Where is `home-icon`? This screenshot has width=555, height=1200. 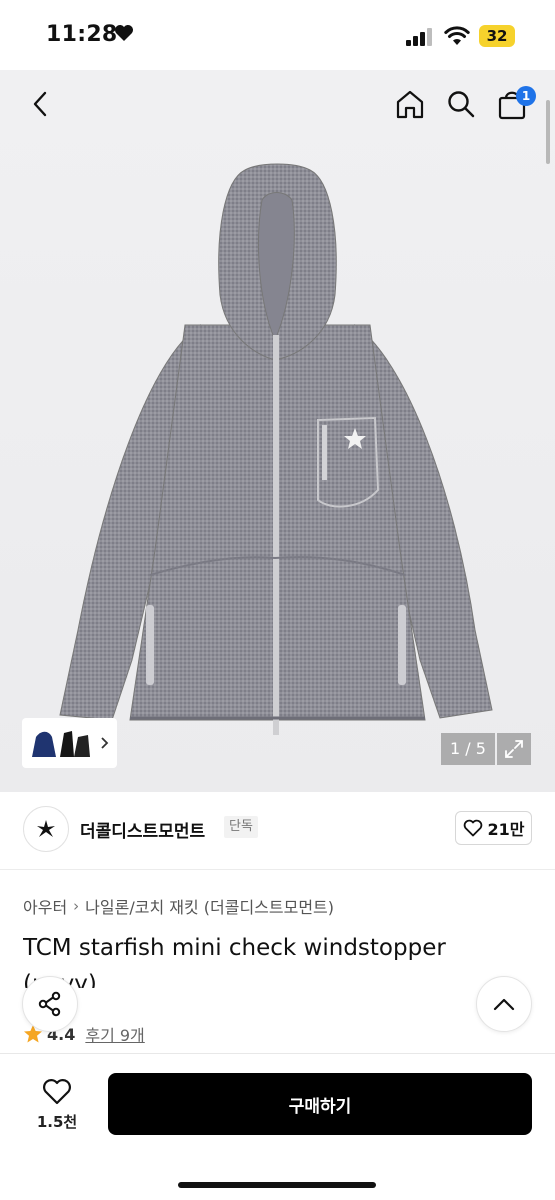 home-icon is located at coordinates (410, 104).